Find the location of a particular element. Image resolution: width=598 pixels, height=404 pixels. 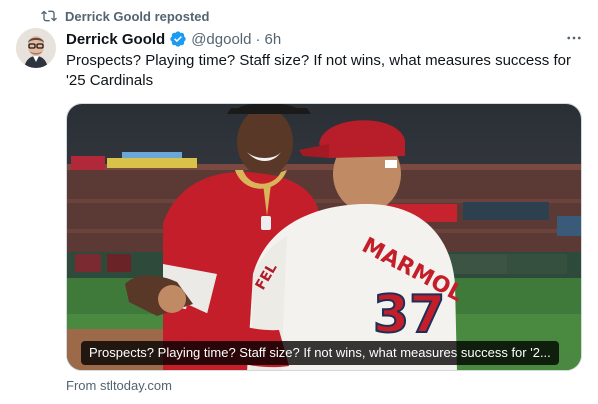

verified-icon is located at coordinates (178, 39).